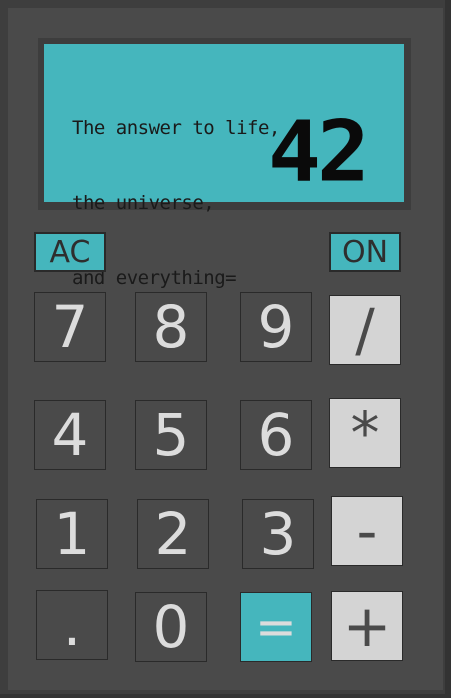 The height and width of the screenshot is (698, 451). I want to click on multiply-button: *, so click(365, 433).